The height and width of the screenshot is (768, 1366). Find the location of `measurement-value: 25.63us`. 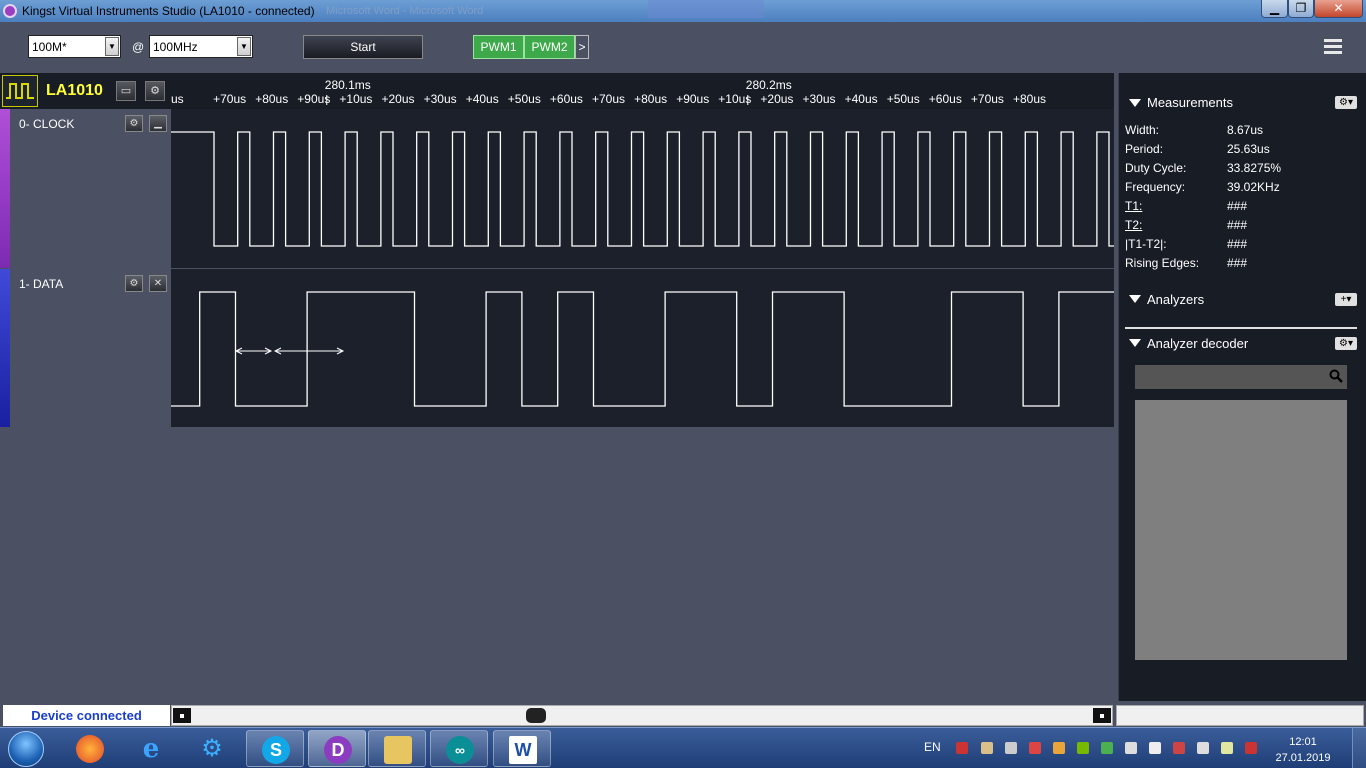

measurement-value: 25.63us is located at coordinates (1248, 149).